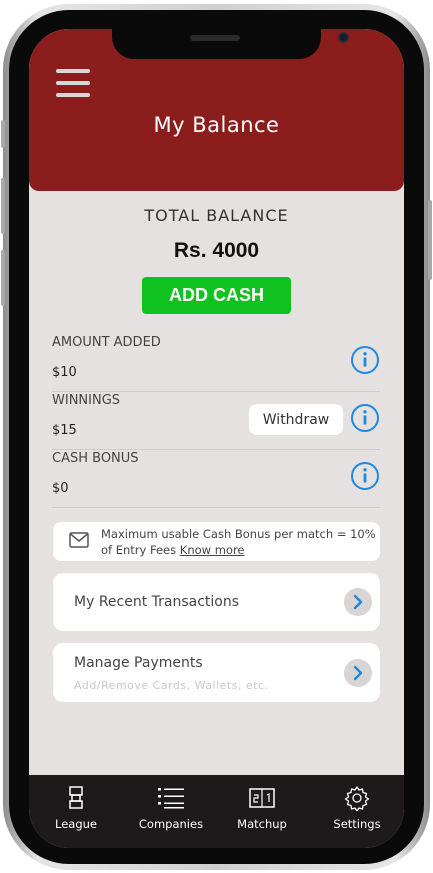  What do you see at coordinates (95, 458) in the screenshot?
I see `cash-bonus-label: CASH BONUS` at bounding box center [95, 458].